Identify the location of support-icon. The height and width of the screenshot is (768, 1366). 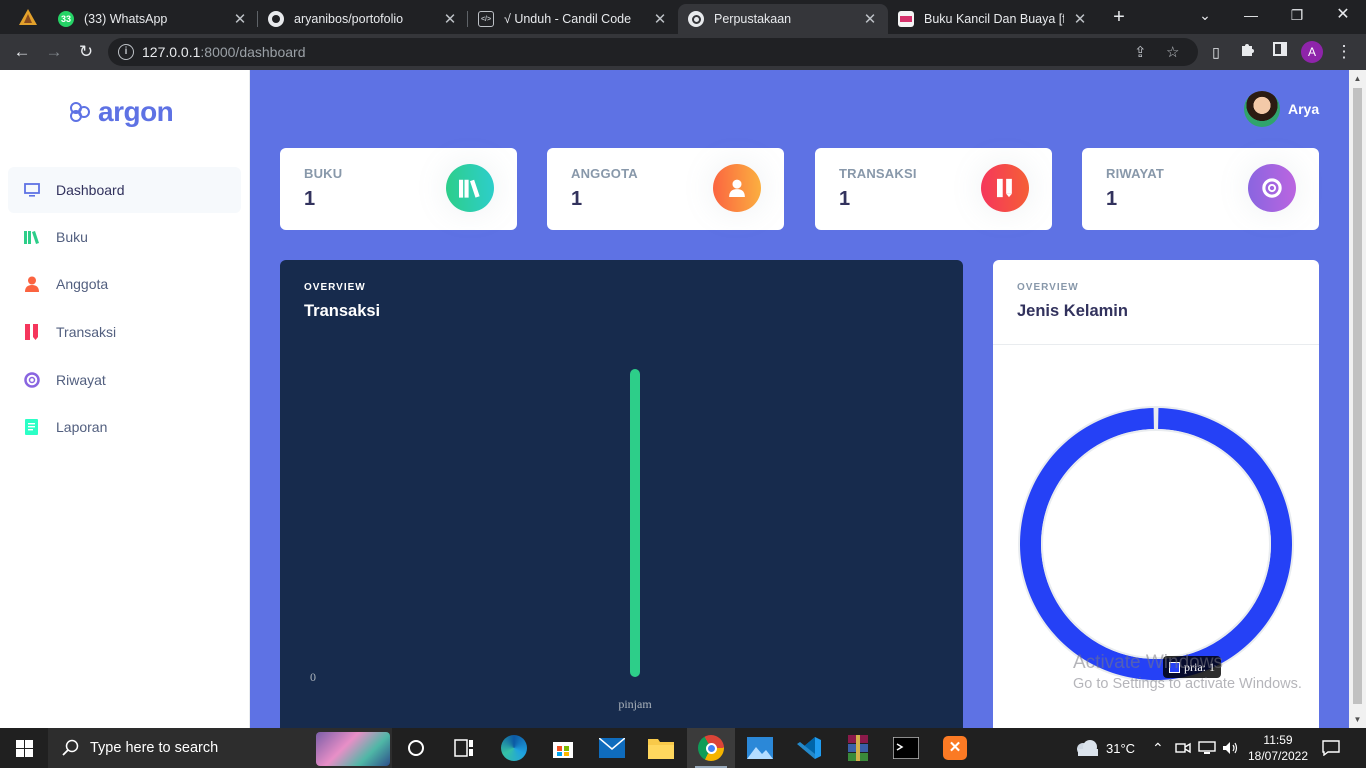
(1272, 188).